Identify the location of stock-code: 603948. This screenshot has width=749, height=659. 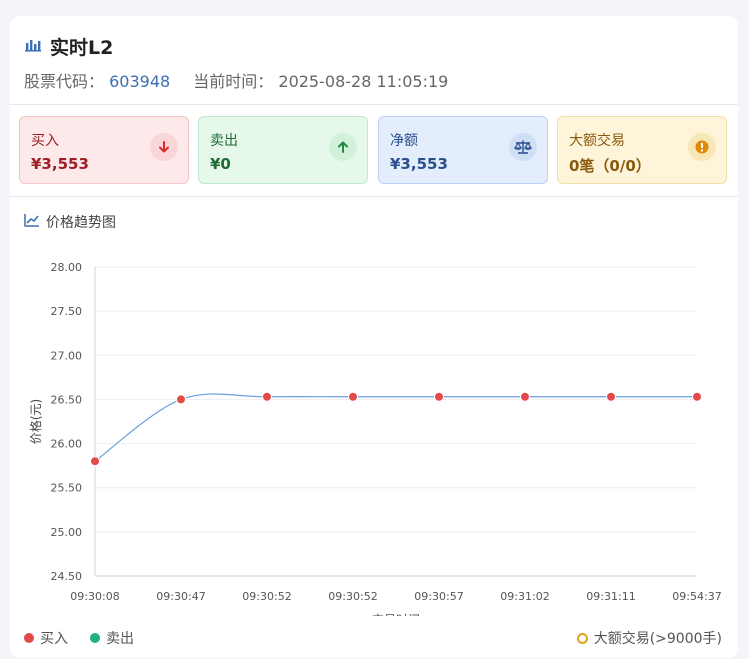
(140, 81).